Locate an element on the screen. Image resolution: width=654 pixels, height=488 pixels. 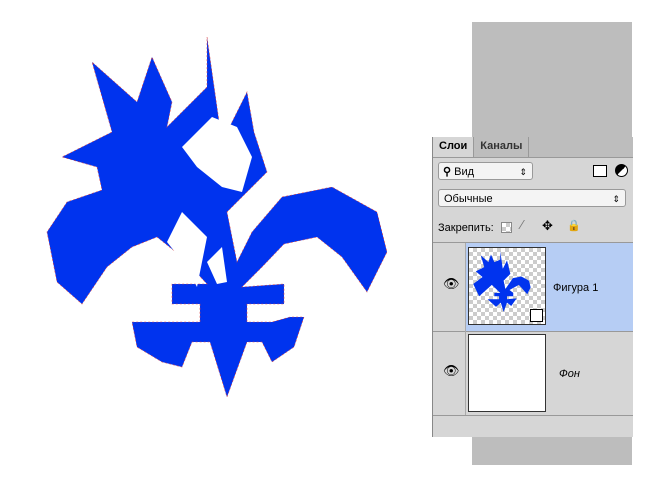
lock-transparency-icon is located at coordinates (506, 227).